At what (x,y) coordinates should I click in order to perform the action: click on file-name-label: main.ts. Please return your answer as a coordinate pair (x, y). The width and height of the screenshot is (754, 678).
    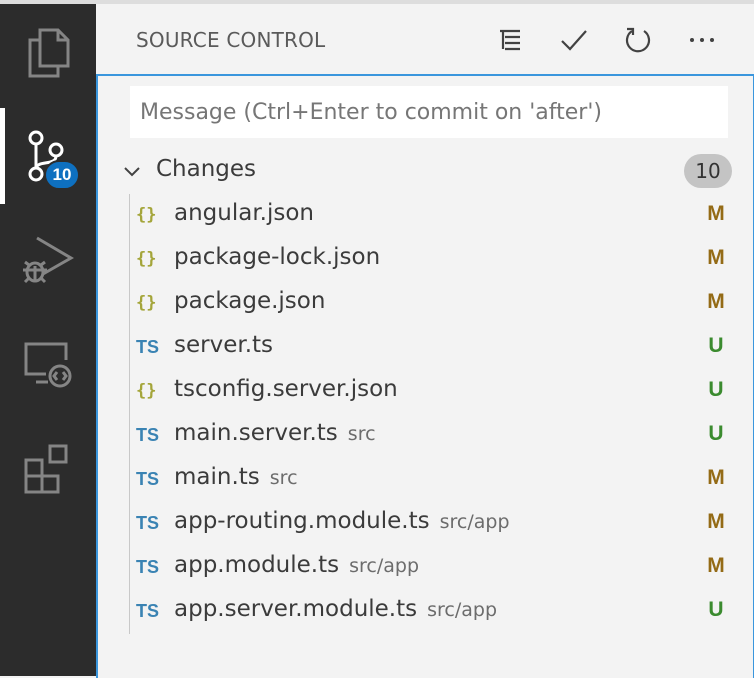
    Looking at the image, I should click on (217, 477).